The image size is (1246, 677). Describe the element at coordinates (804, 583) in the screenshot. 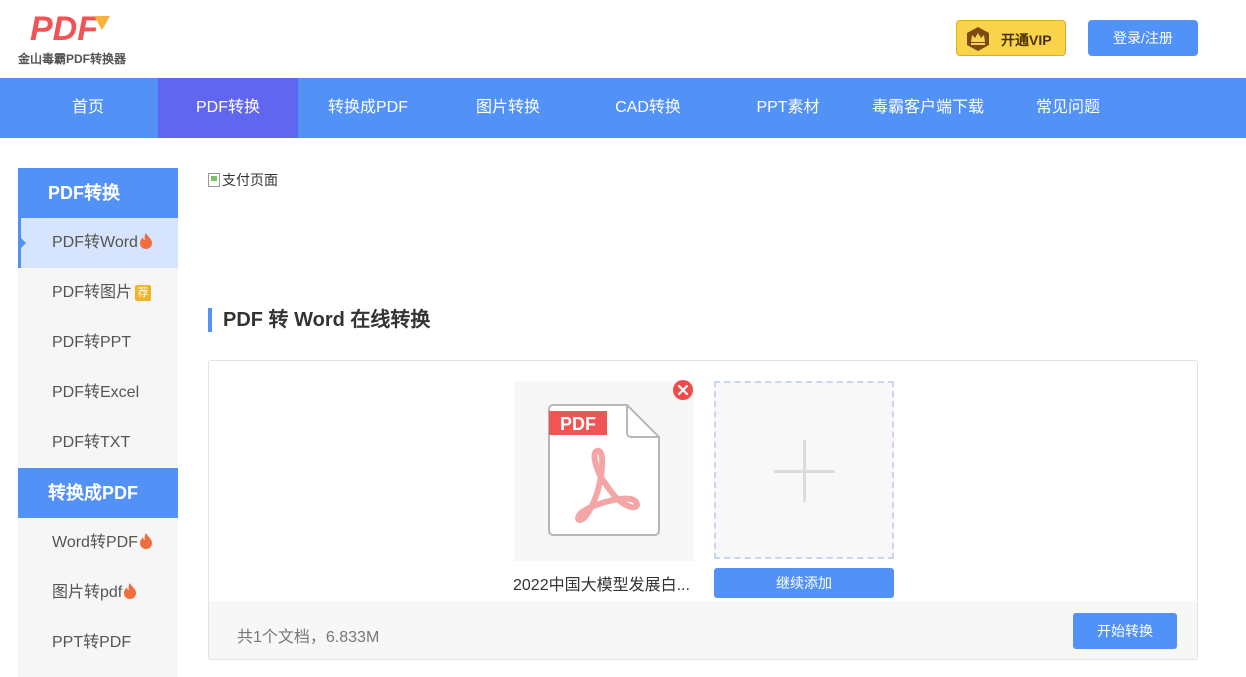

I see `continue-add-button: 继续添加` at that location.